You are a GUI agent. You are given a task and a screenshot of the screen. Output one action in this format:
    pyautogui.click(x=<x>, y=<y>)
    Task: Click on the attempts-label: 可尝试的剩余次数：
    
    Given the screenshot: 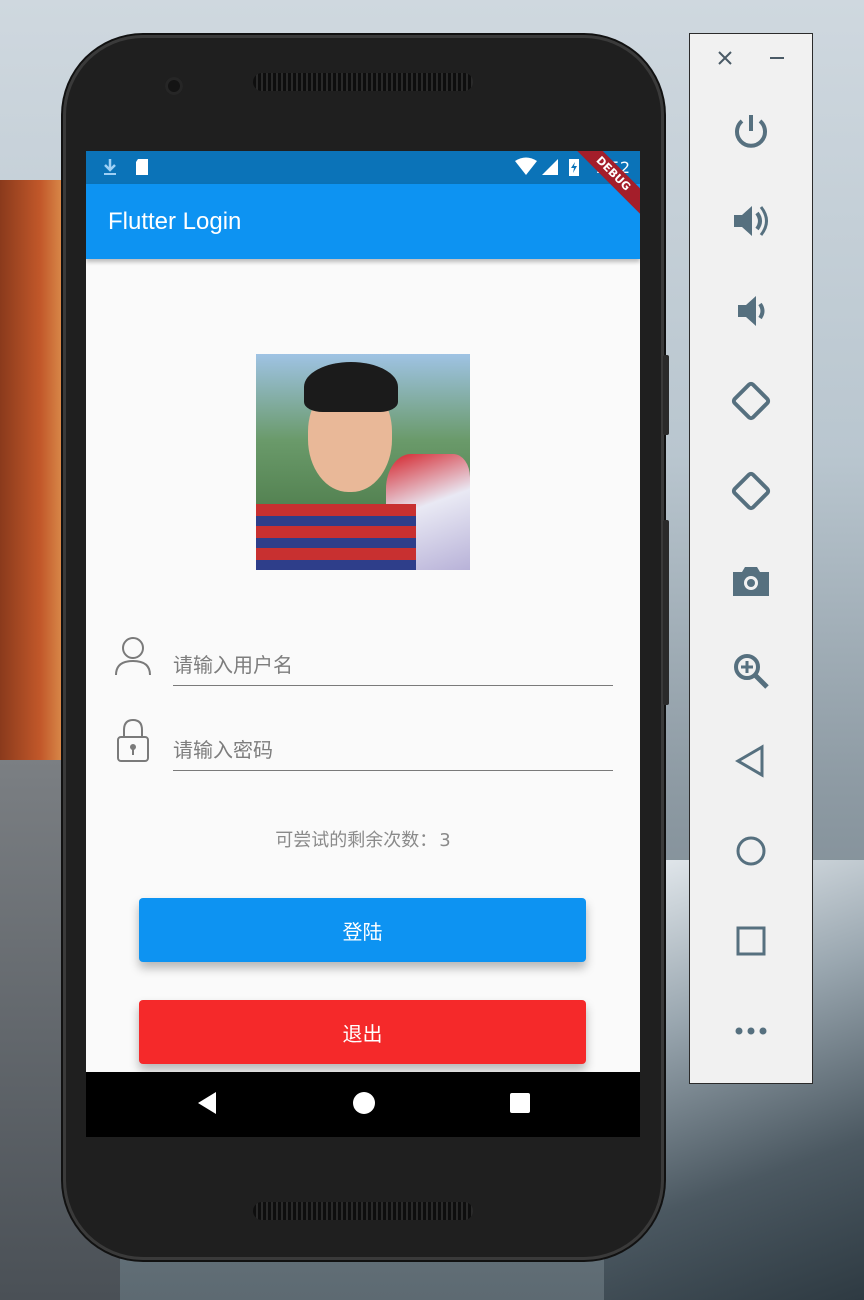 What is the action you would take?
    pyautogui.click(x=356, y=840)
    